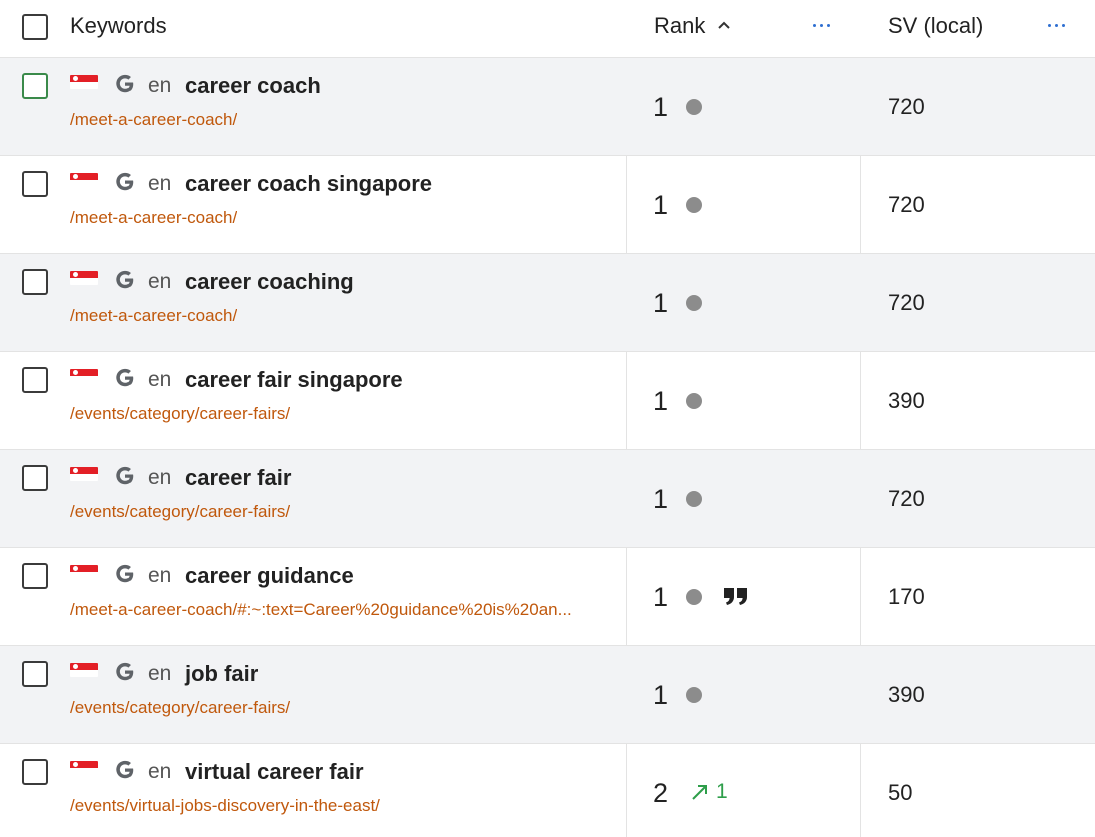  I want to click on search-volume-value: 50, so click(900, 792).